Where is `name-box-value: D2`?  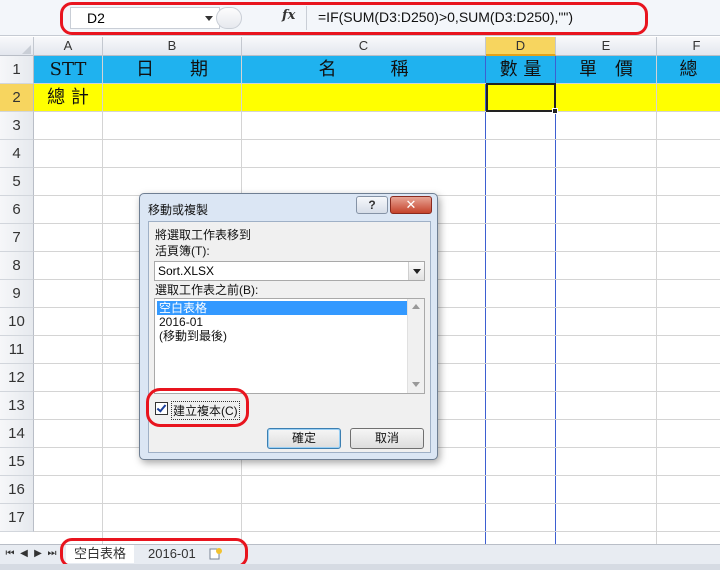
name-box-value: D2 is located at coordinates (96, 18).